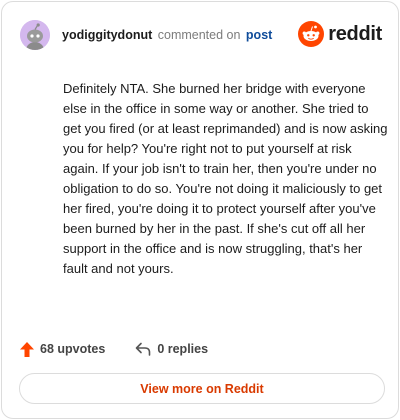  I want to click on username-link: yodiggitydonut, so click(107, 35).